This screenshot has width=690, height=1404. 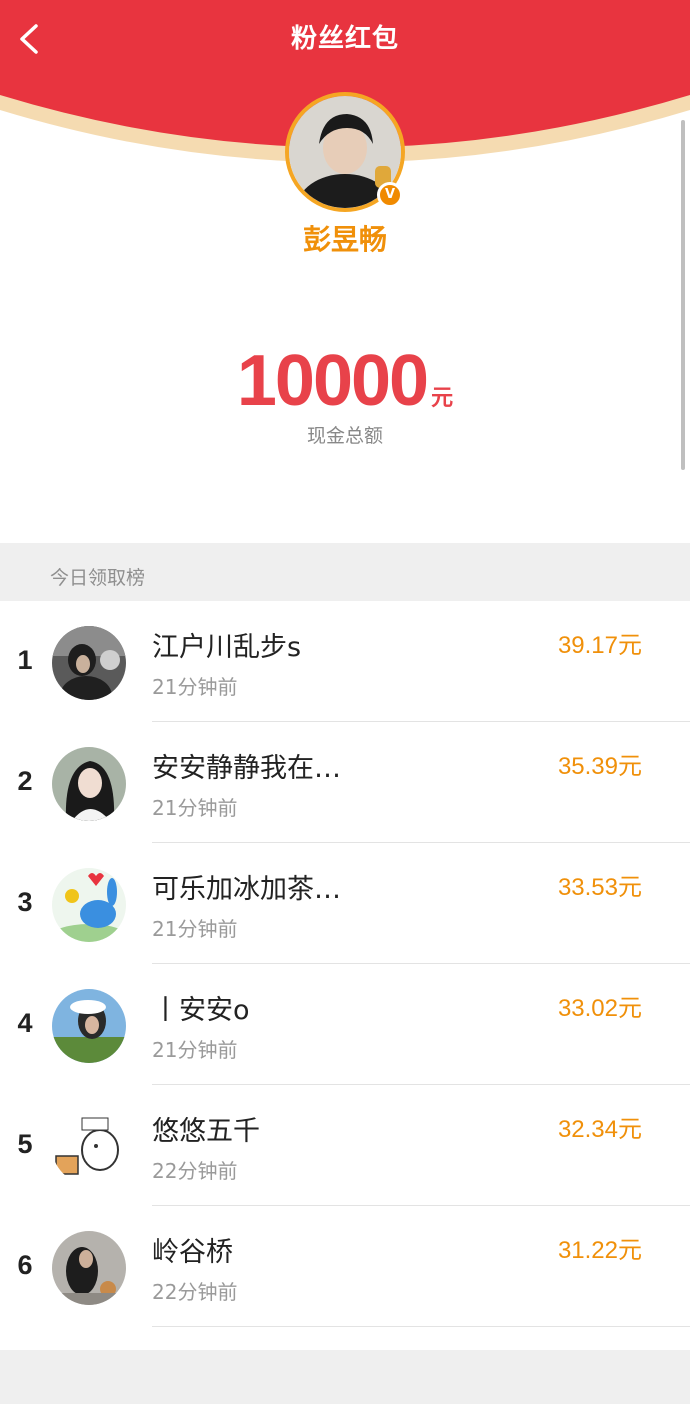 I want to click on leaderboard-row: 5 悠悠五千 22分钟前 32.34元, so click(x=345, y=1145).